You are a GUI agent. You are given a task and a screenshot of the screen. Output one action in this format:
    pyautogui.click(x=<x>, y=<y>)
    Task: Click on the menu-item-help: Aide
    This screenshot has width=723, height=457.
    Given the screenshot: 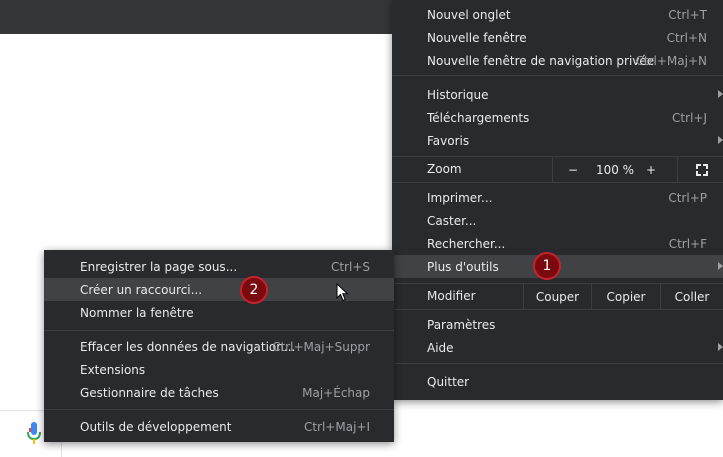 What is the action you would take?
    pyautogui.click(x=557, y=347)
    